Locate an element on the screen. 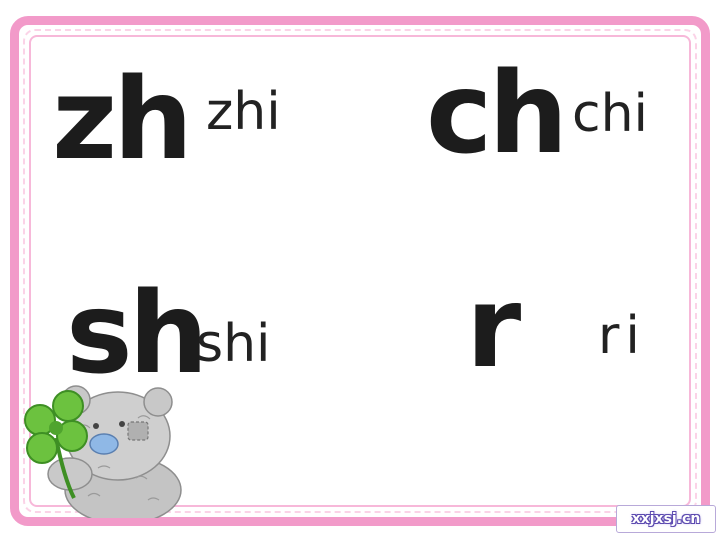  syllable-zhi: zhi is located at coordinates (243, 112).